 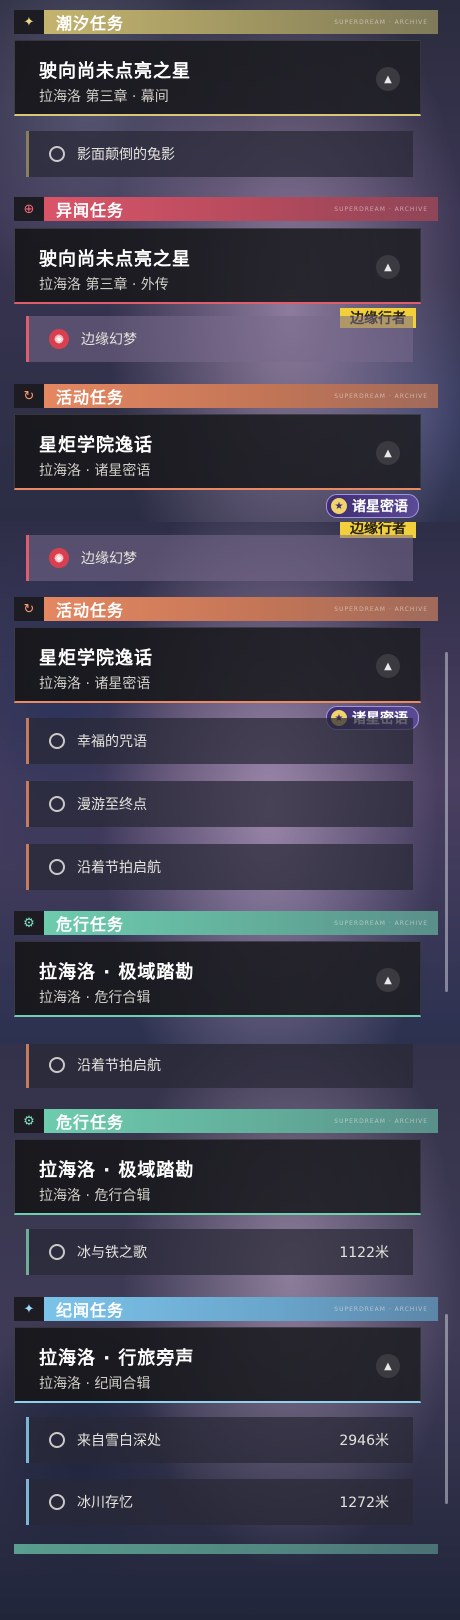 What do you see at coordinates (119, 1441) in the screenshot?
I see `step-label: 来自雪白深处` at bounding box center [119, 1441].